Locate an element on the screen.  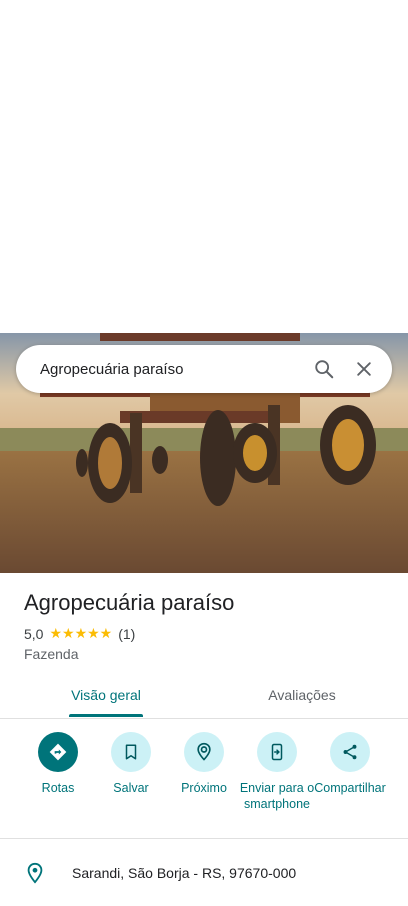
nearby-button: Próximo is located at coordinates (204, 763).